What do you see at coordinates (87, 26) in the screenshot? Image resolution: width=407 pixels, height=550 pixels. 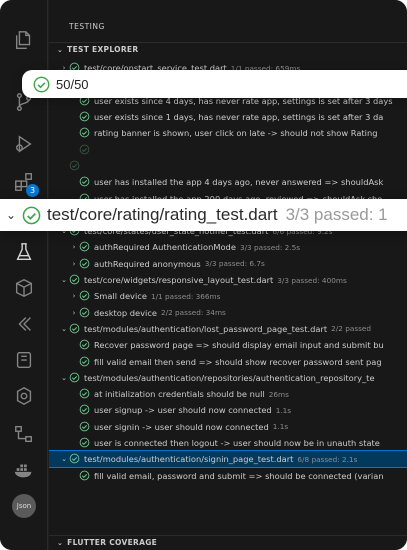 I see `panel-header: TESTING` at bounding box center [87, 26].